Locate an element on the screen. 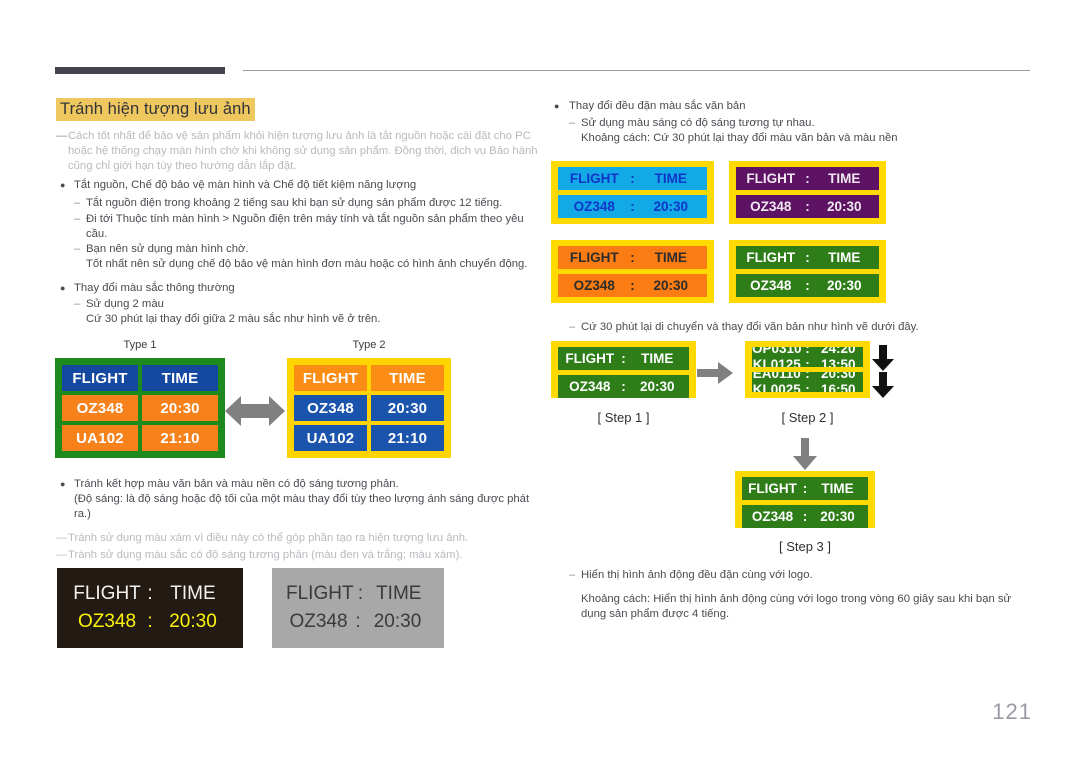 The width and height of the screenshot is (1080, 763). dark-board-time-value: 20:30 is located at coordinates (193, 621).